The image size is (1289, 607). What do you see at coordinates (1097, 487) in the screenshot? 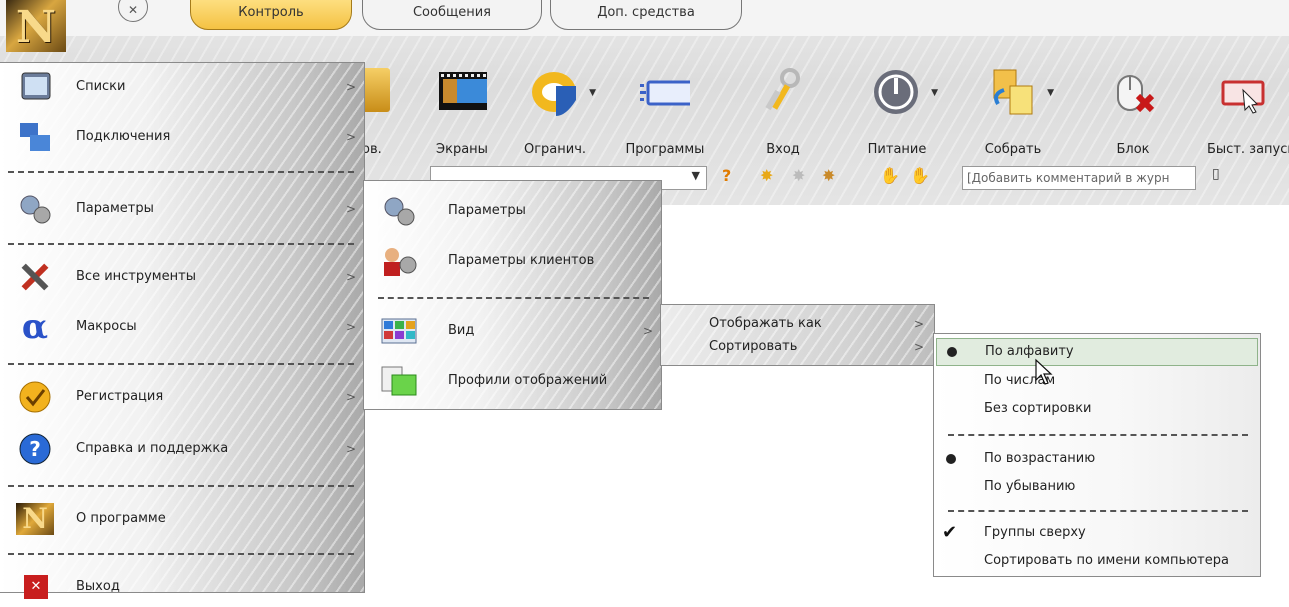
I see `sort-item-descending: По убыванию` at bounding box center [1097, 487].